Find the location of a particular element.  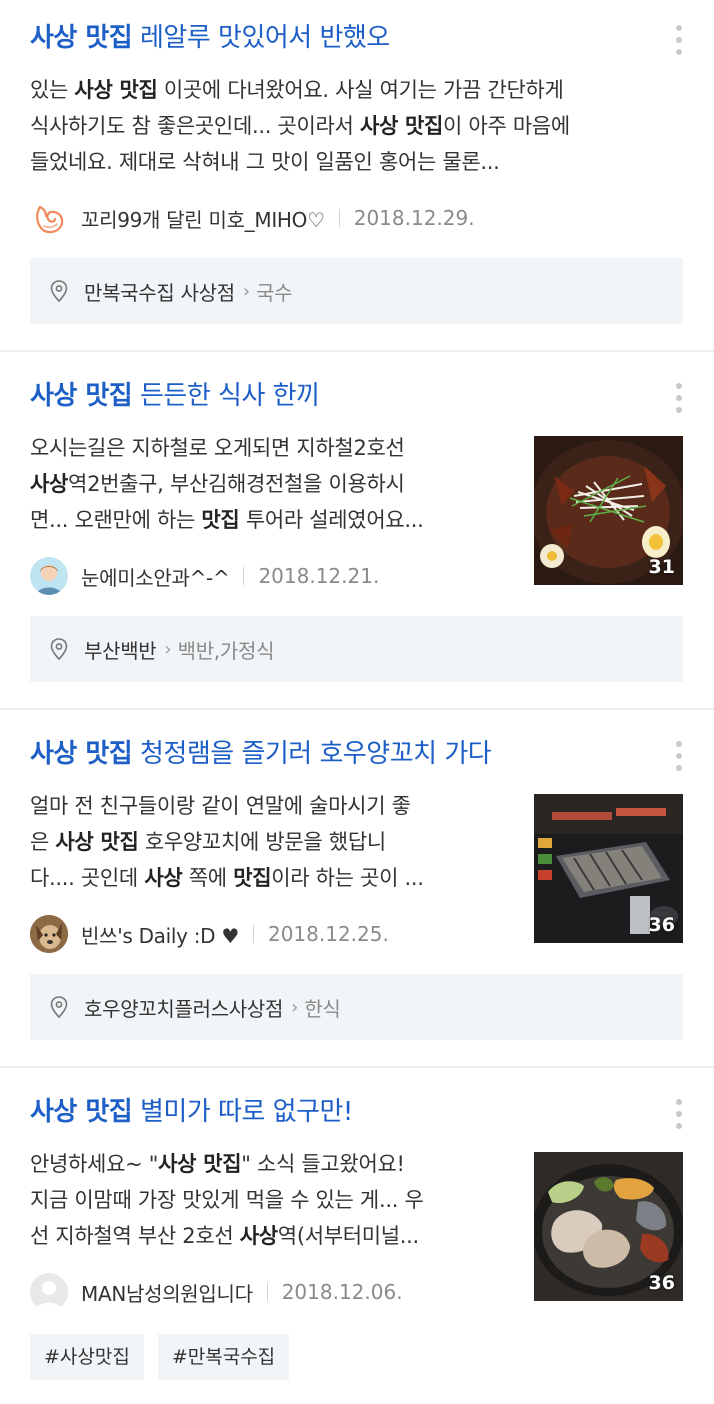

post-thumbnail: 31 is located at coordinates (608, 510).